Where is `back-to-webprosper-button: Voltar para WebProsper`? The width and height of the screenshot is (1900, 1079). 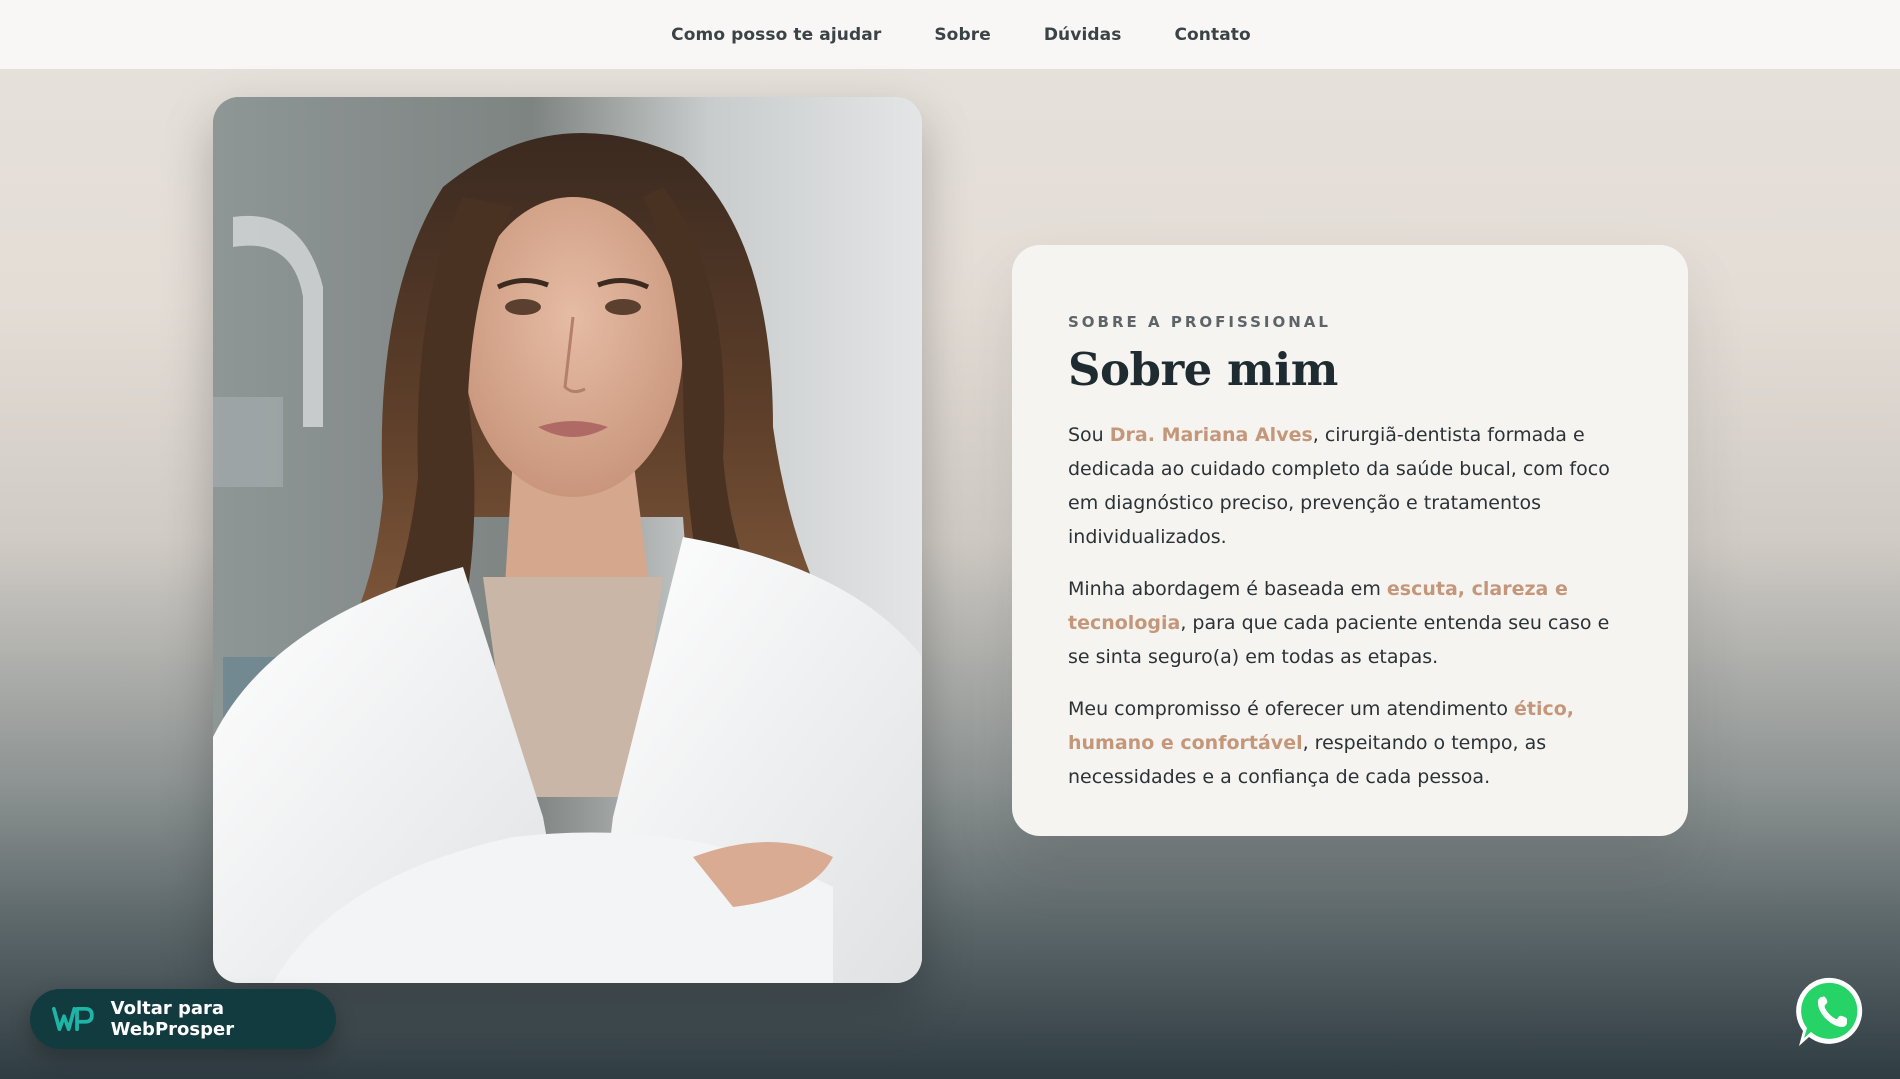
back-to-webprosper-button: Voltar para WebProsper is located at coordinates (183, 1019).